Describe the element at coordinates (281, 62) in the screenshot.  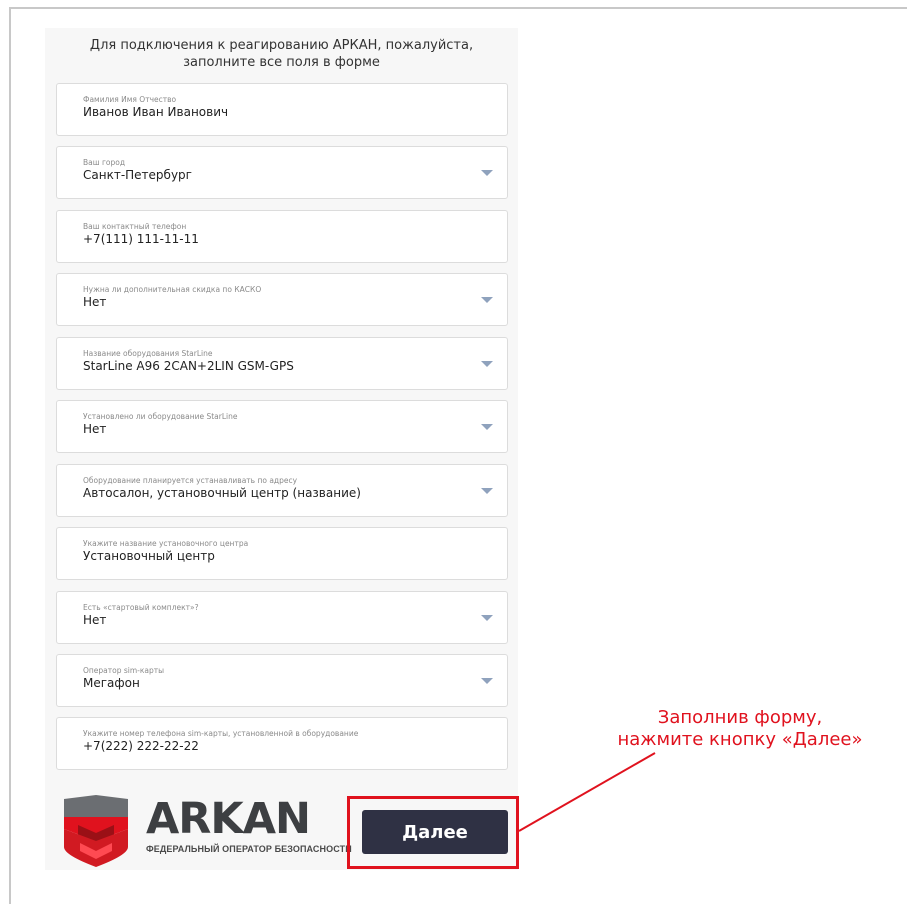
I see `intro-line-2: заполните все поля в форме` at that location.